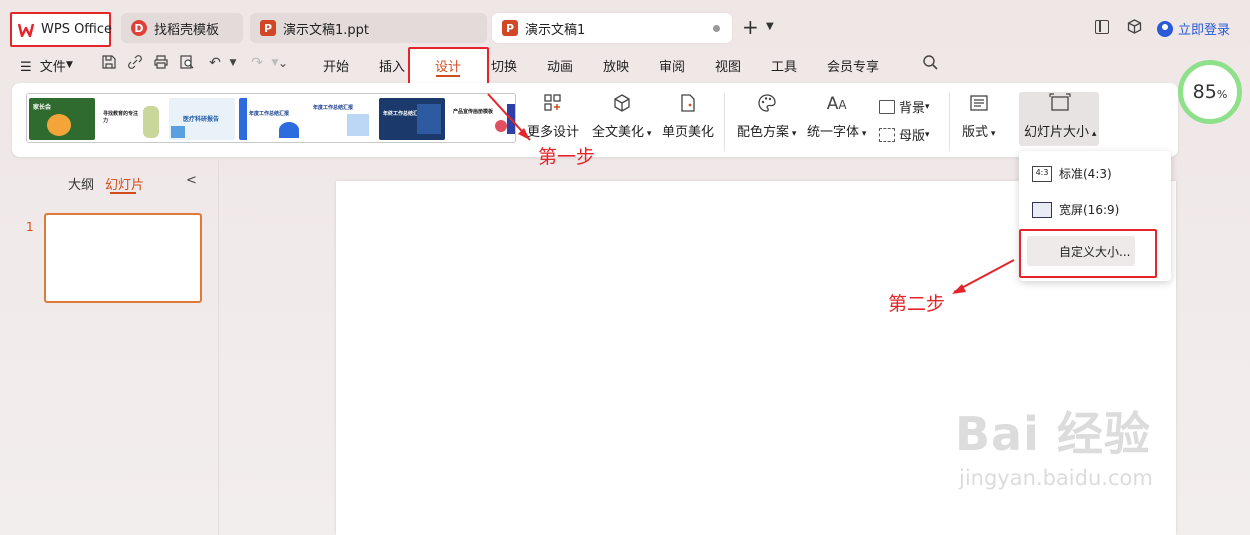  What do you see at coordinates (257, 63) in the screenshot?
I see `redo-icon: ↷` at bounding box center [257, 63].